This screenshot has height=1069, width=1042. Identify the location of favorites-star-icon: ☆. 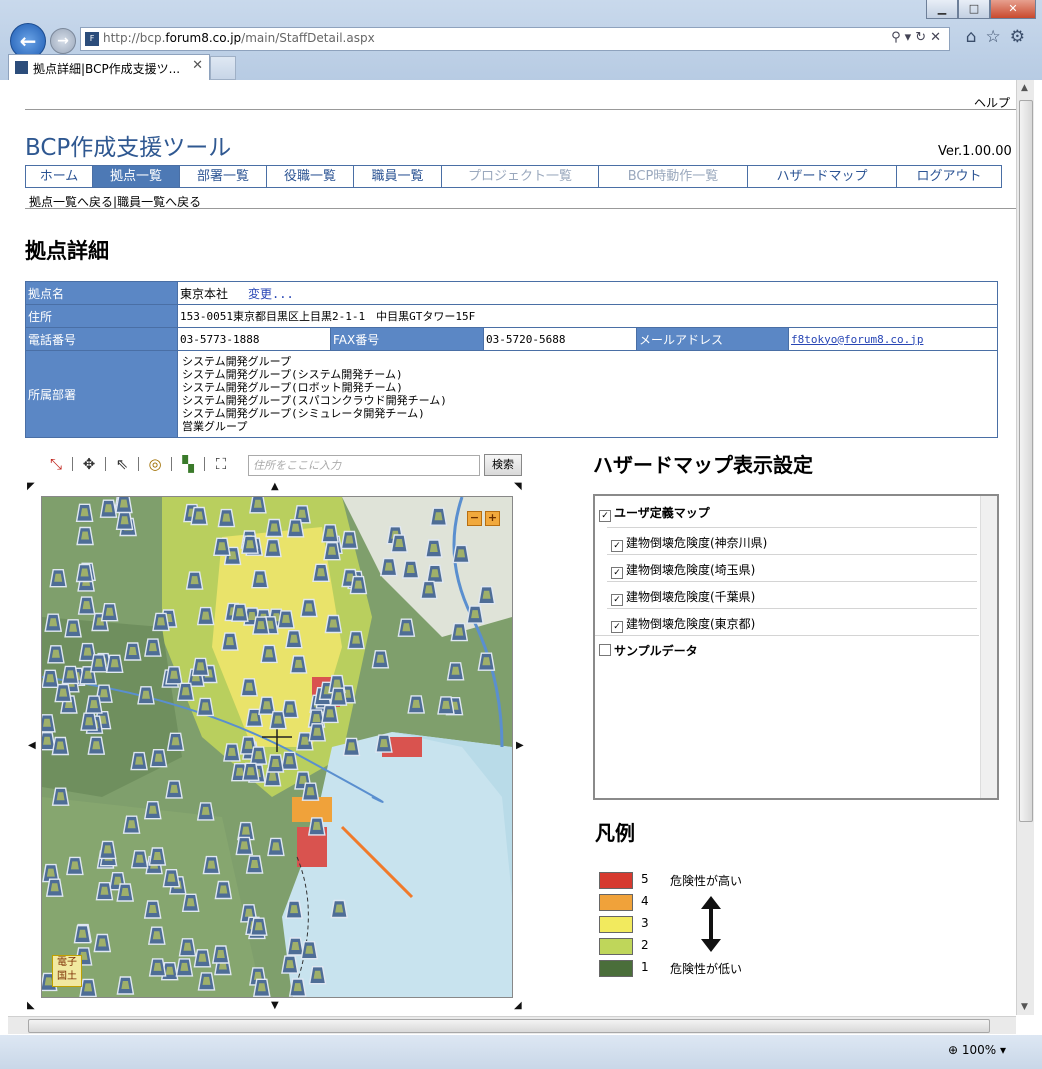
(998, 37).